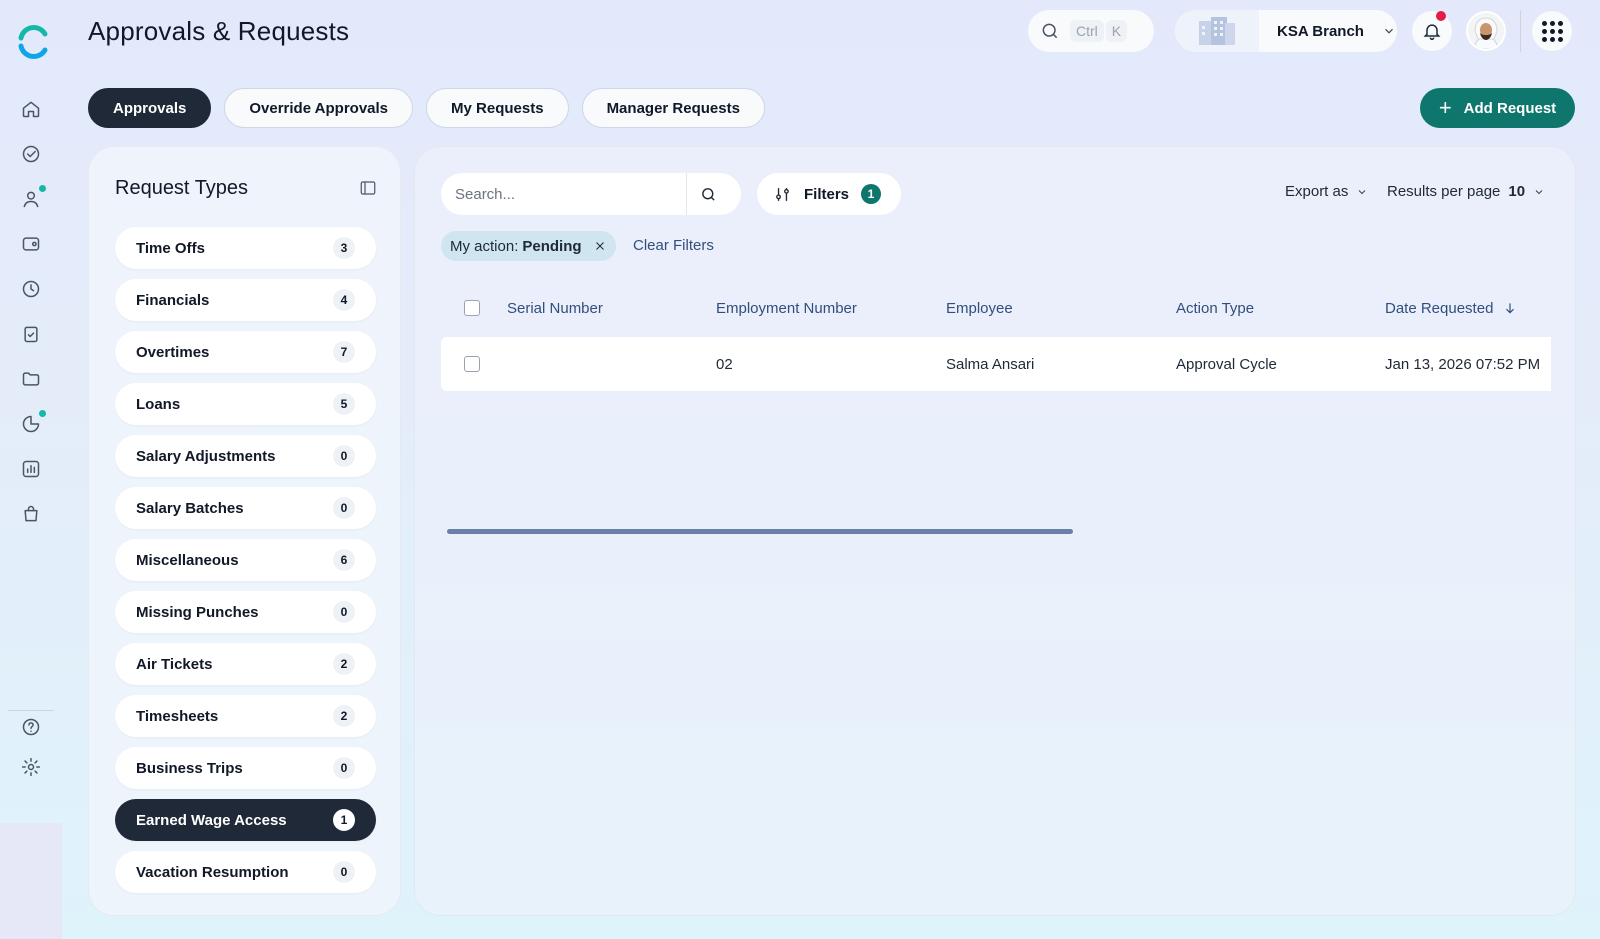 This screenshot has height=939, width=1600. What do you see at coordinates (170, 248) in the screenshot?
I see `request-type-label: Time Offs` at bounding box center [170, 248].